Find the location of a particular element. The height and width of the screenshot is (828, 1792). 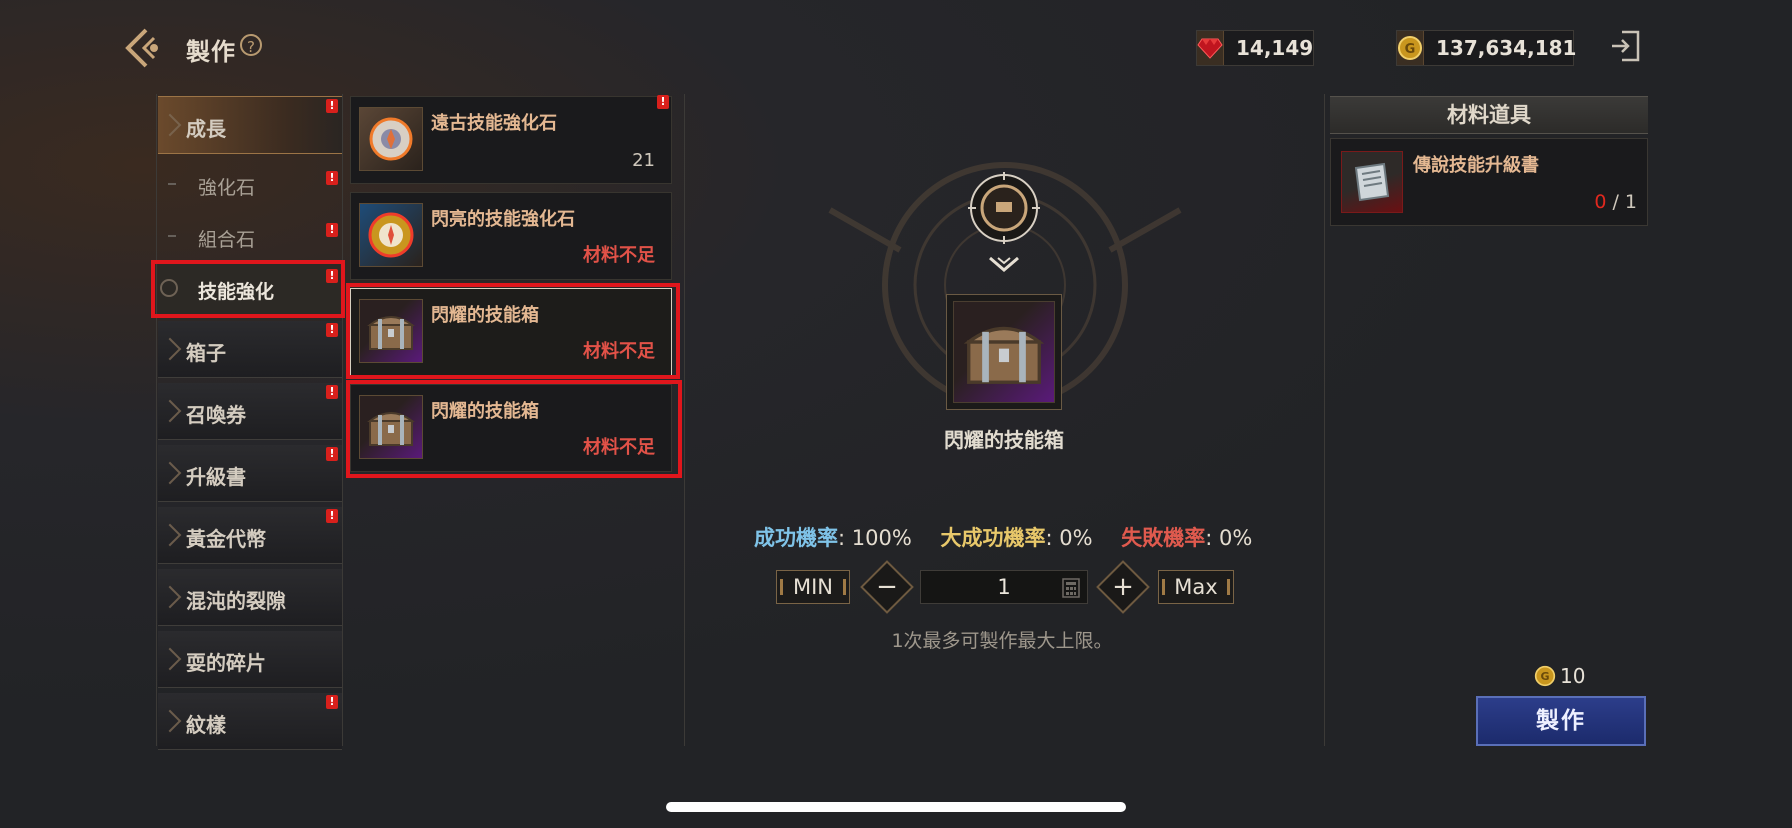

exit-icon is located at coordinates (1625, 46).